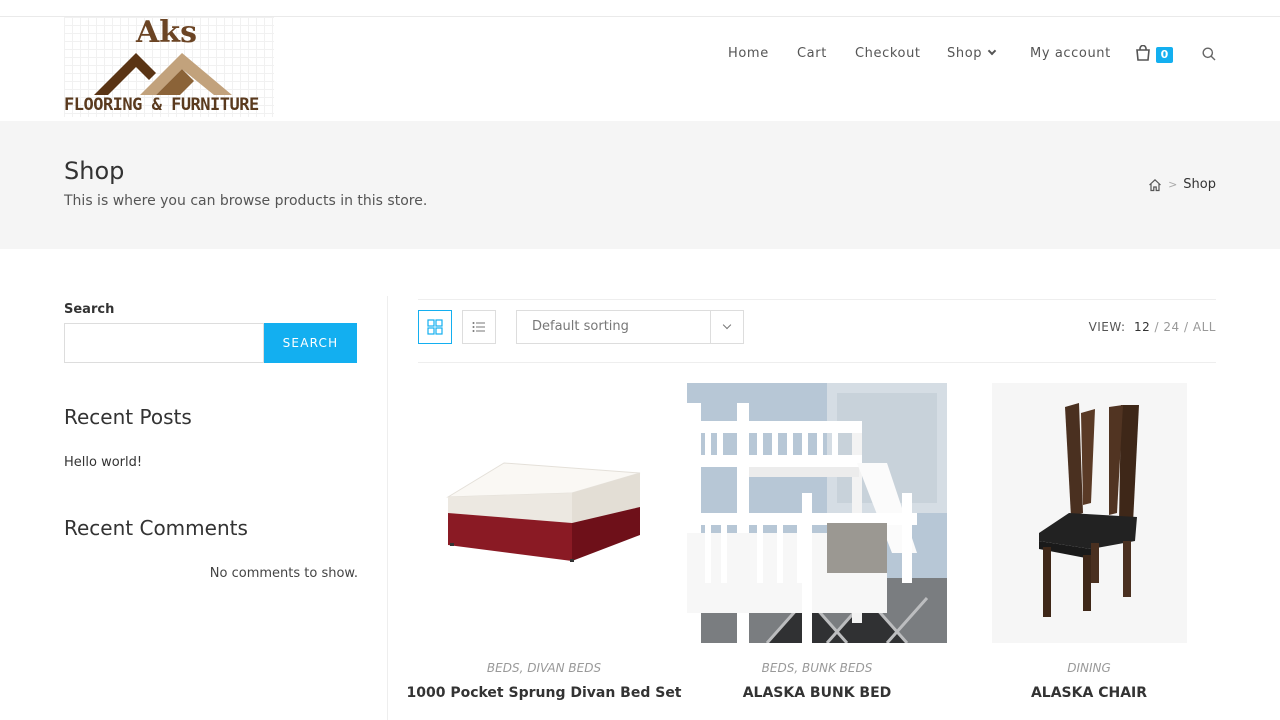 Image resolution: width=1280 pixels, height=720 pixels. I want to click on product-title: 1000 Pocket Sprung Divan Bed Set, so click(544, 693).